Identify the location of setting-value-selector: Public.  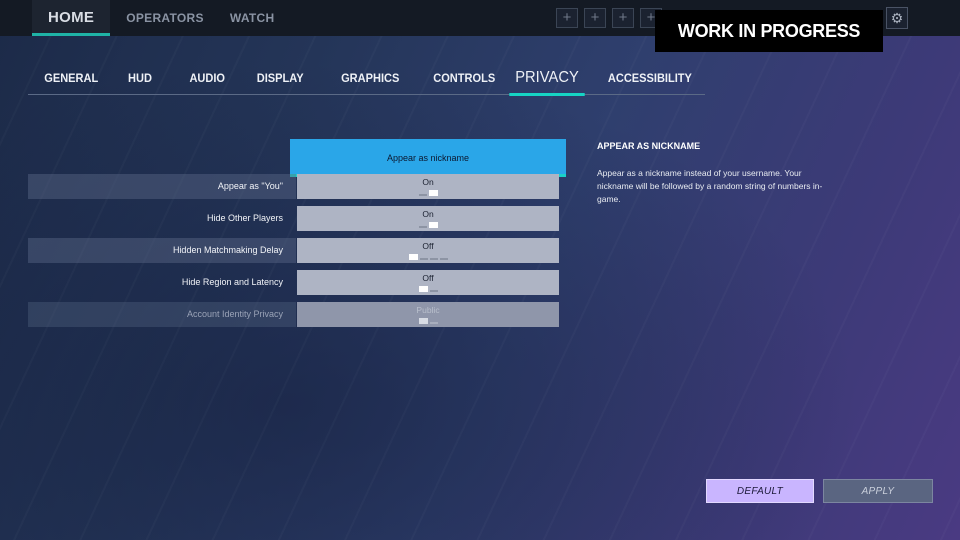
(428, 314).